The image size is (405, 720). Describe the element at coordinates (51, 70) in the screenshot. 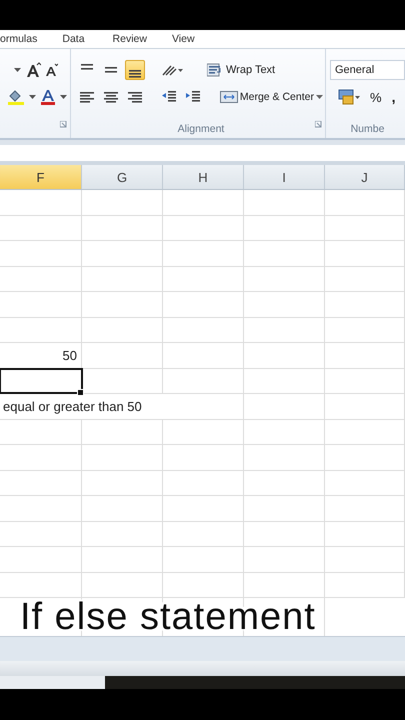

I see `shrink-font-icon` at that location.